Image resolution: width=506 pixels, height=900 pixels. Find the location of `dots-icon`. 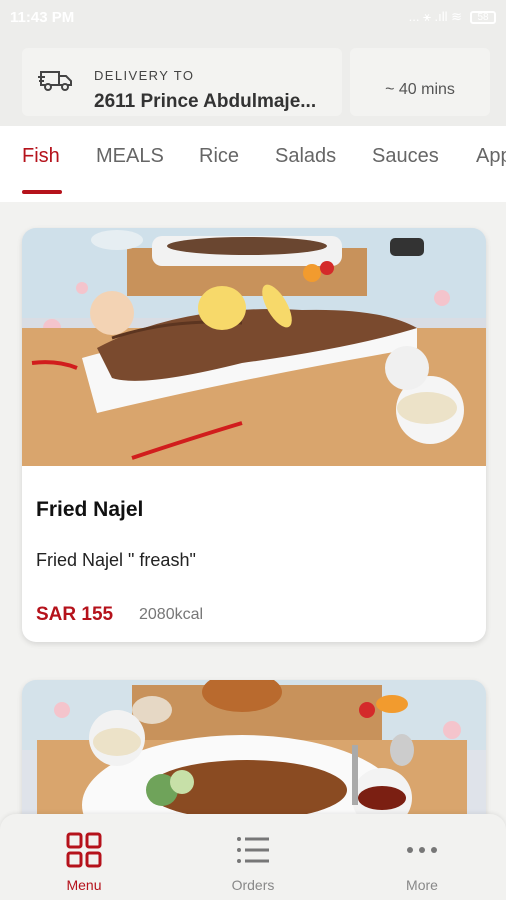

dots-icon is located at coordinates (422, 850).